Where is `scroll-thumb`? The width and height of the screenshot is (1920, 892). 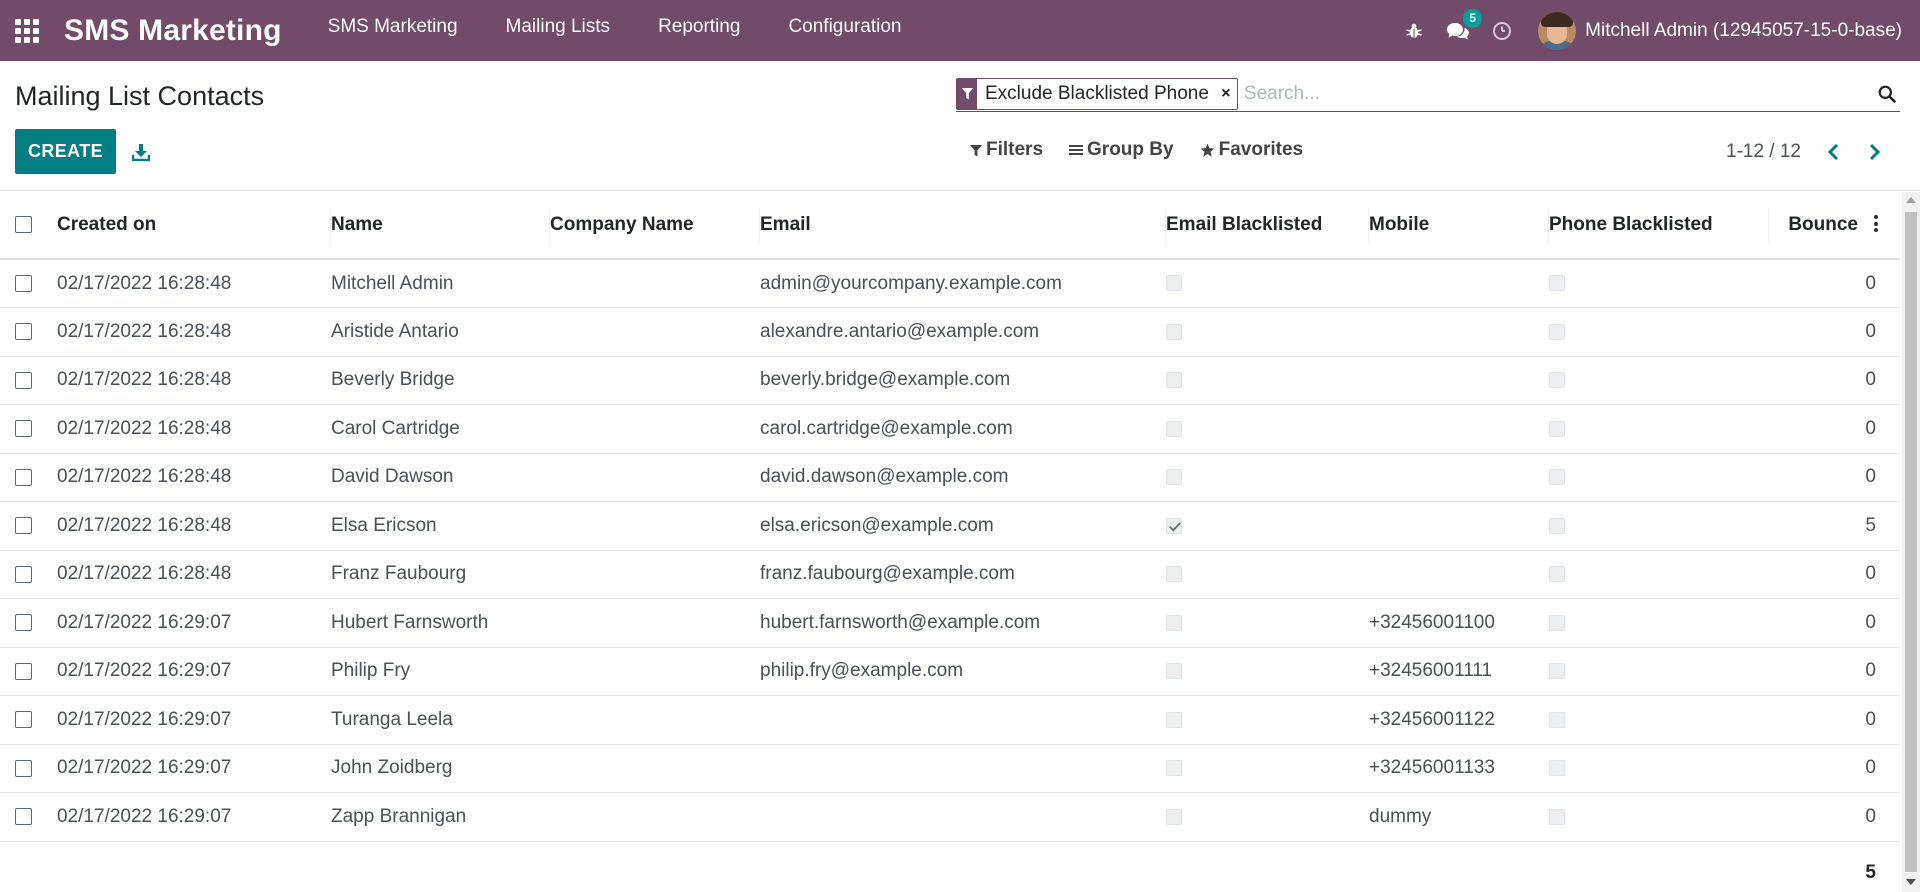
scroll-thumb is located at coordinates (1911, 542).